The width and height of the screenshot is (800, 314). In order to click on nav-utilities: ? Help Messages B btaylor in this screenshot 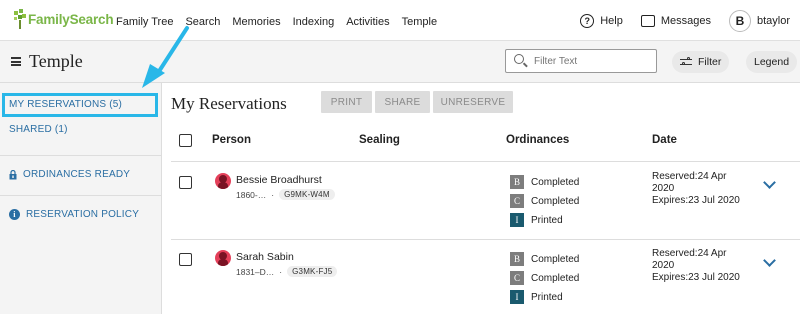, I will do `click(676, 21)`.